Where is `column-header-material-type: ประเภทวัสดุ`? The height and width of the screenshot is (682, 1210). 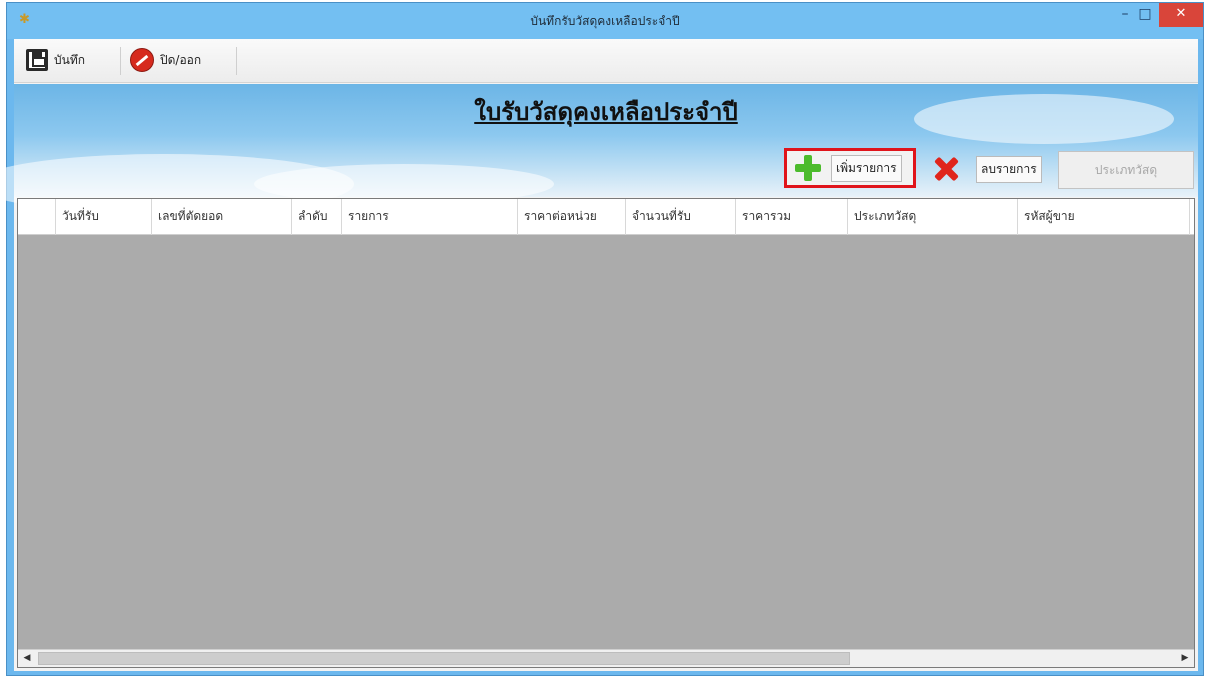
column-header-material-type: ประเภทวัสดุ is located at coordinates (933, 217).